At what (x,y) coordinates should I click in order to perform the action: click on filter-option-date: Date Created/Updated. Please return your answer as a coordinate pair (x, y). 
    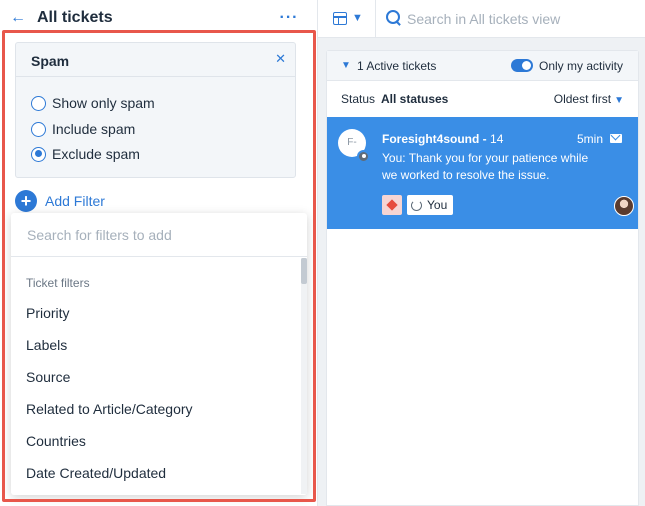
    Looking at the image, I should click on (96, 473).